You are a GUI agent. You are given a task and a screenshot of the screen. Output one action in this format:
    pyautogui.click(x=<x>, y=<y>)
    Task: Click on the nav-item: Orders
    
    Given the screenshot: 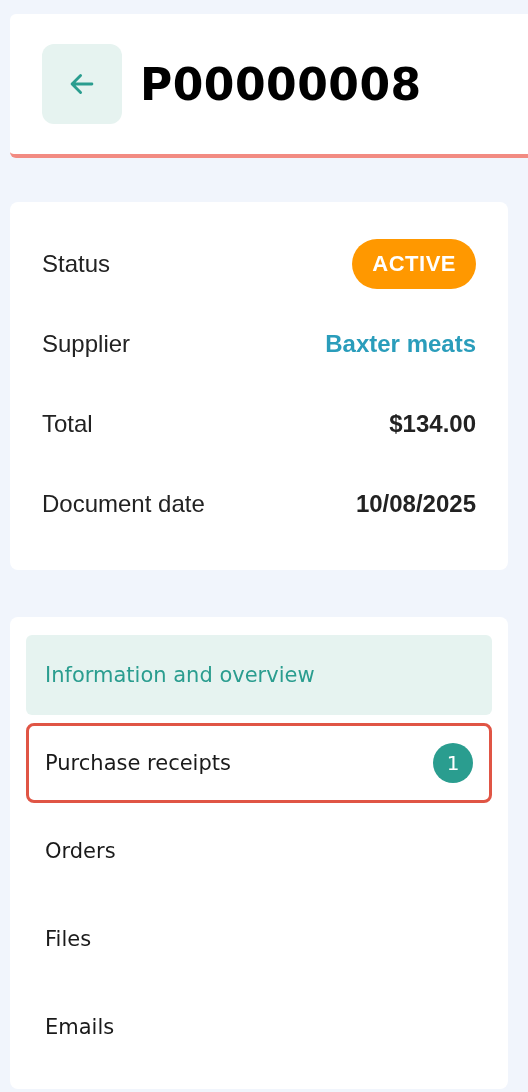 What is the action you would take?
    pyautogui.click(x=259, y=851)
    